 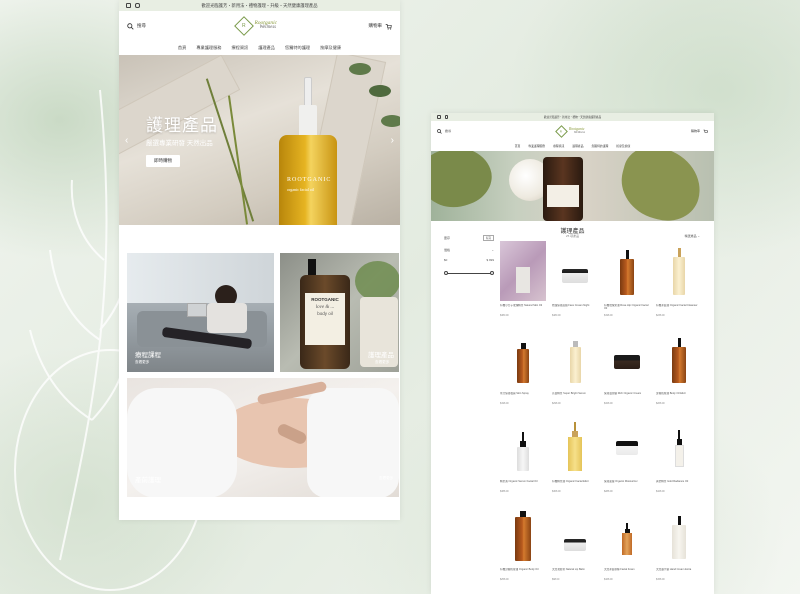 I want to click on hero-shop-button: 即時購物, so click(x=163, y=161).